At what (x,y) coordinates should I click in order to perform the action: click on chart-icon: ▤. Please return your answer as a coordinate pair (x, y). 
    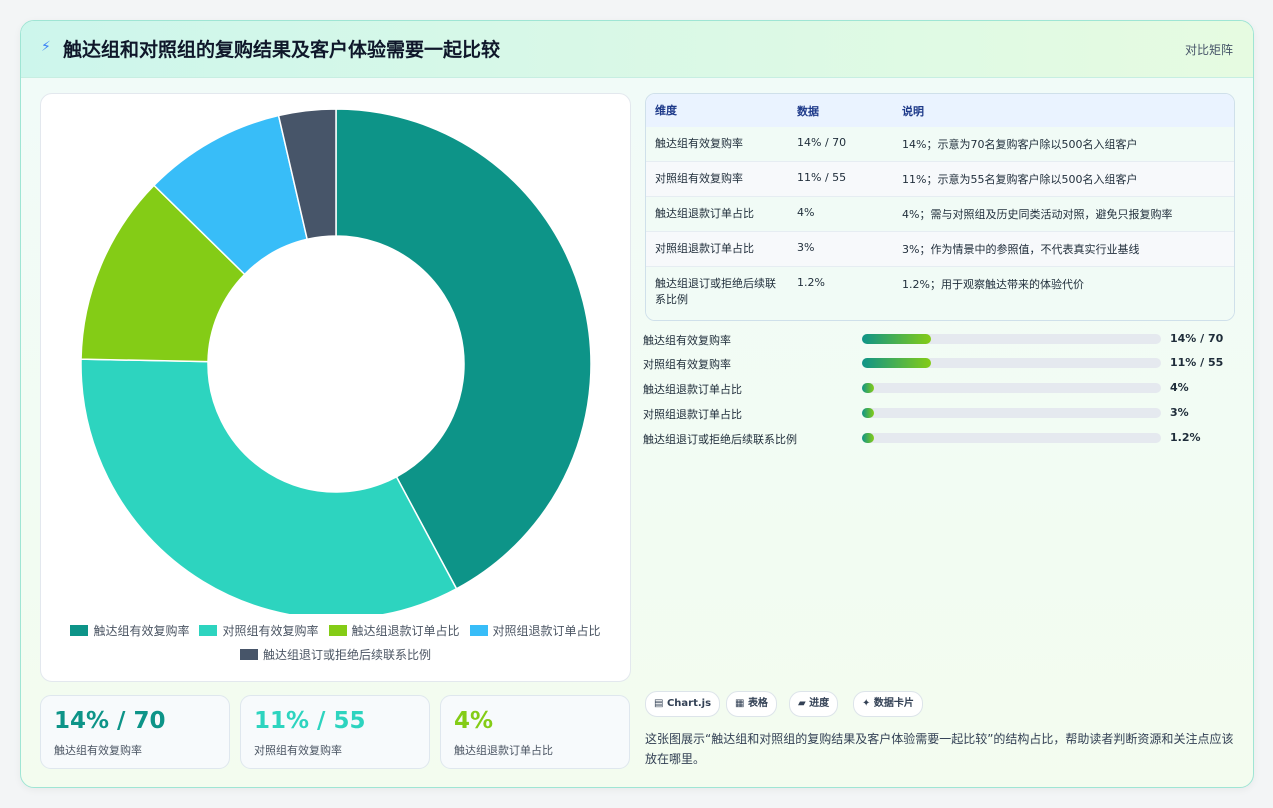
    Looking at the image, I should click on (660, 703).